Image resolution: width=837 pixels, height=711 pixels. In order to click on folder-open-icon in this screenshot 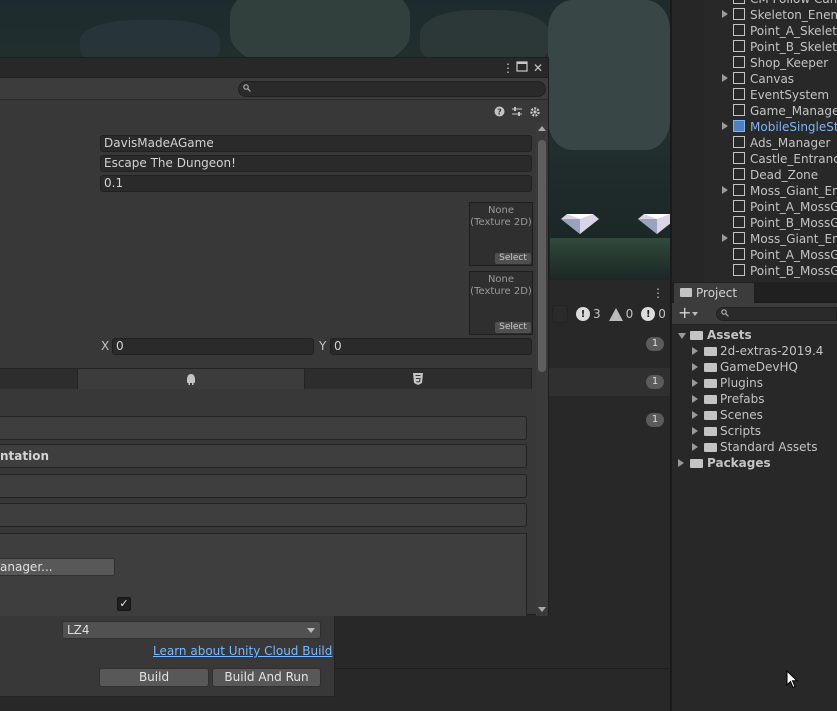, I will do `click(696, 335)`.